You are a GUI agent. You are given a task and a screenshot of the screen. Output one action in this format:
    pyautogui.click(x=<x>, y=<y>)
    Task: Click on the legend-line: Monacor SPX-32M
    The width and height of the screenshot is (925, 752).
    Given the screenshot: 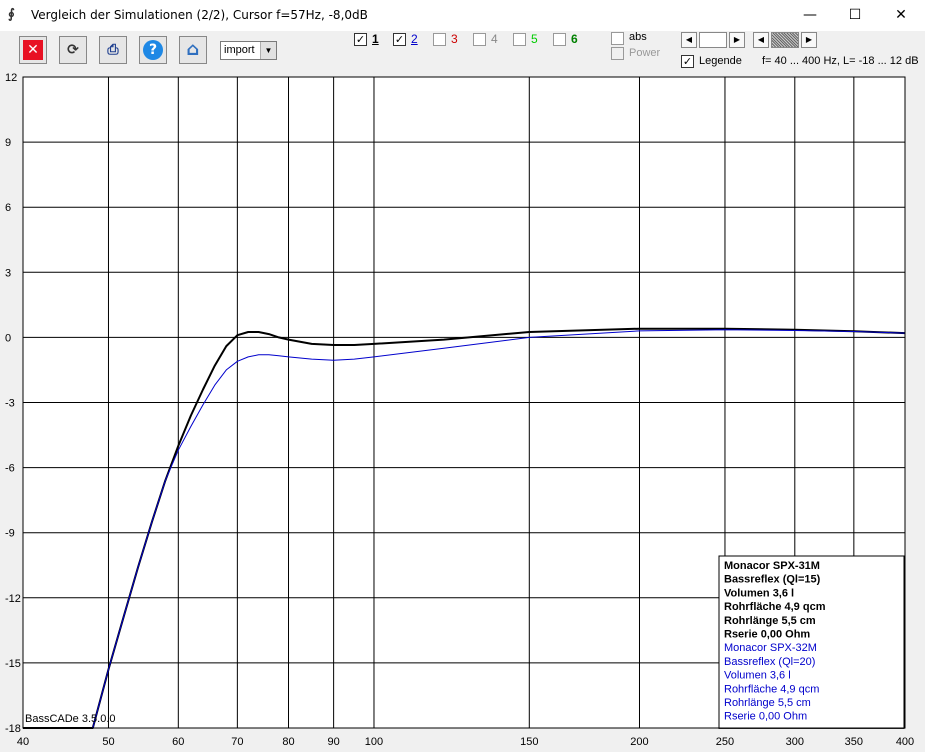 What is the action you would take?
    pyautogui.click(x=770, y=648)
    